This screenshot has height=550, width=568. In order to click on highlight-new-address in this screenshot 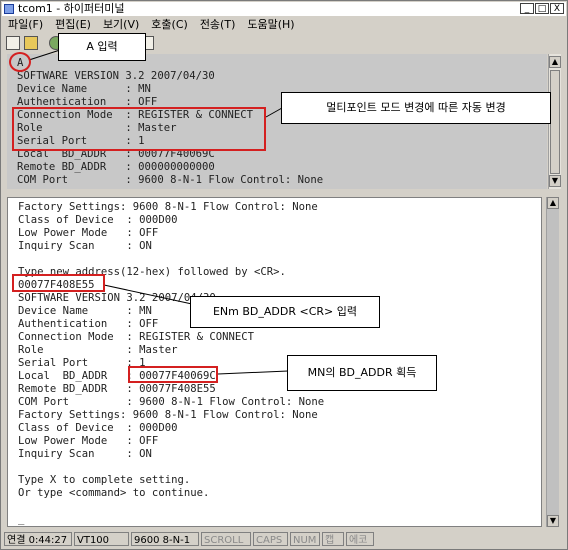, I will do `click(58, 283)`.